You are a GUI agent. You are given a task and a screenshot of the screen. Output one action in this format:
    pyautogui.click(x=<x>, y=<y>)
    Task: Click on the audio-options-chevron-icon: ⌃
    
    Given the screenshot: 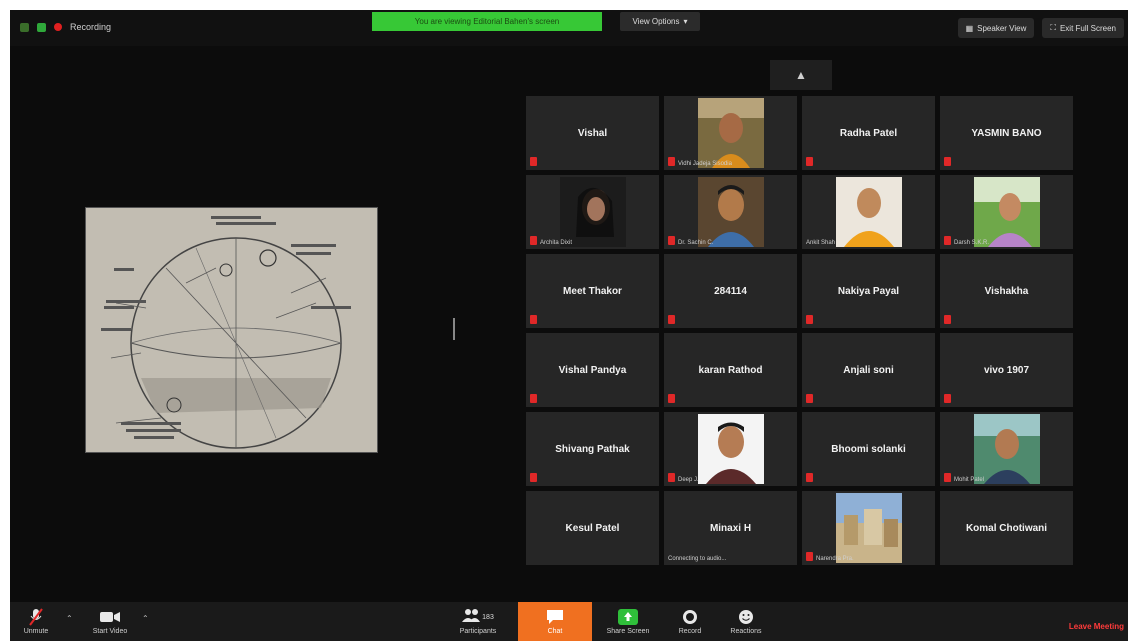 What is the action you would take?
    pyautogui.click(x=69, y=618)
    